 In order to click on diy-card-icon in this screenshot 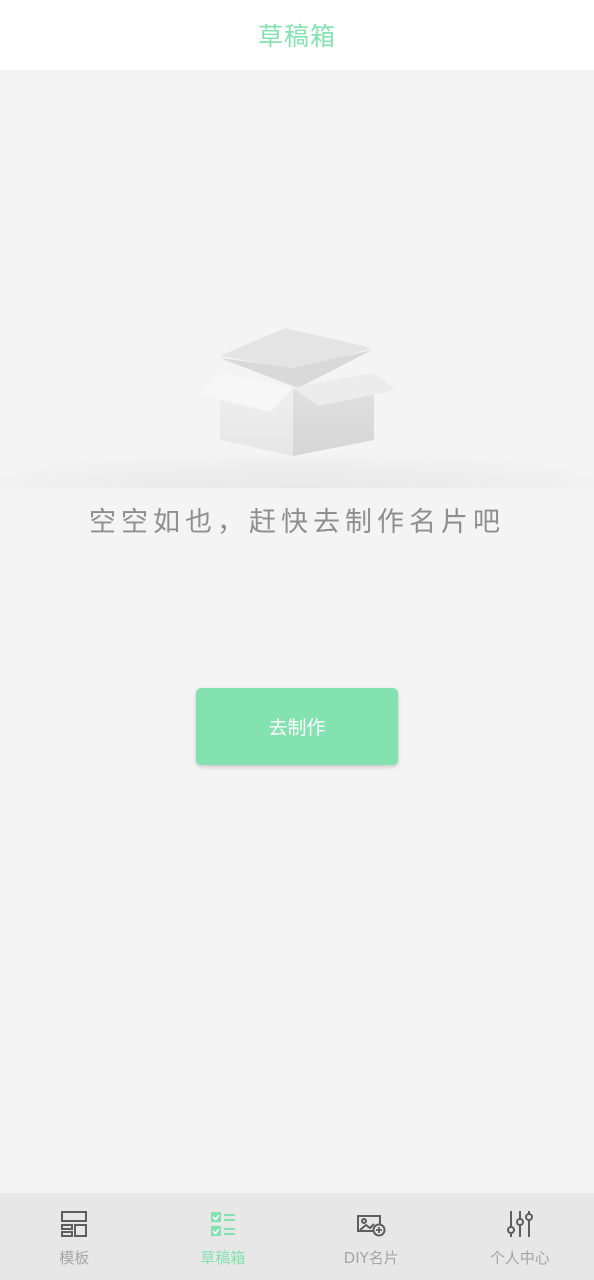, I will do `click(371, 1226)`.